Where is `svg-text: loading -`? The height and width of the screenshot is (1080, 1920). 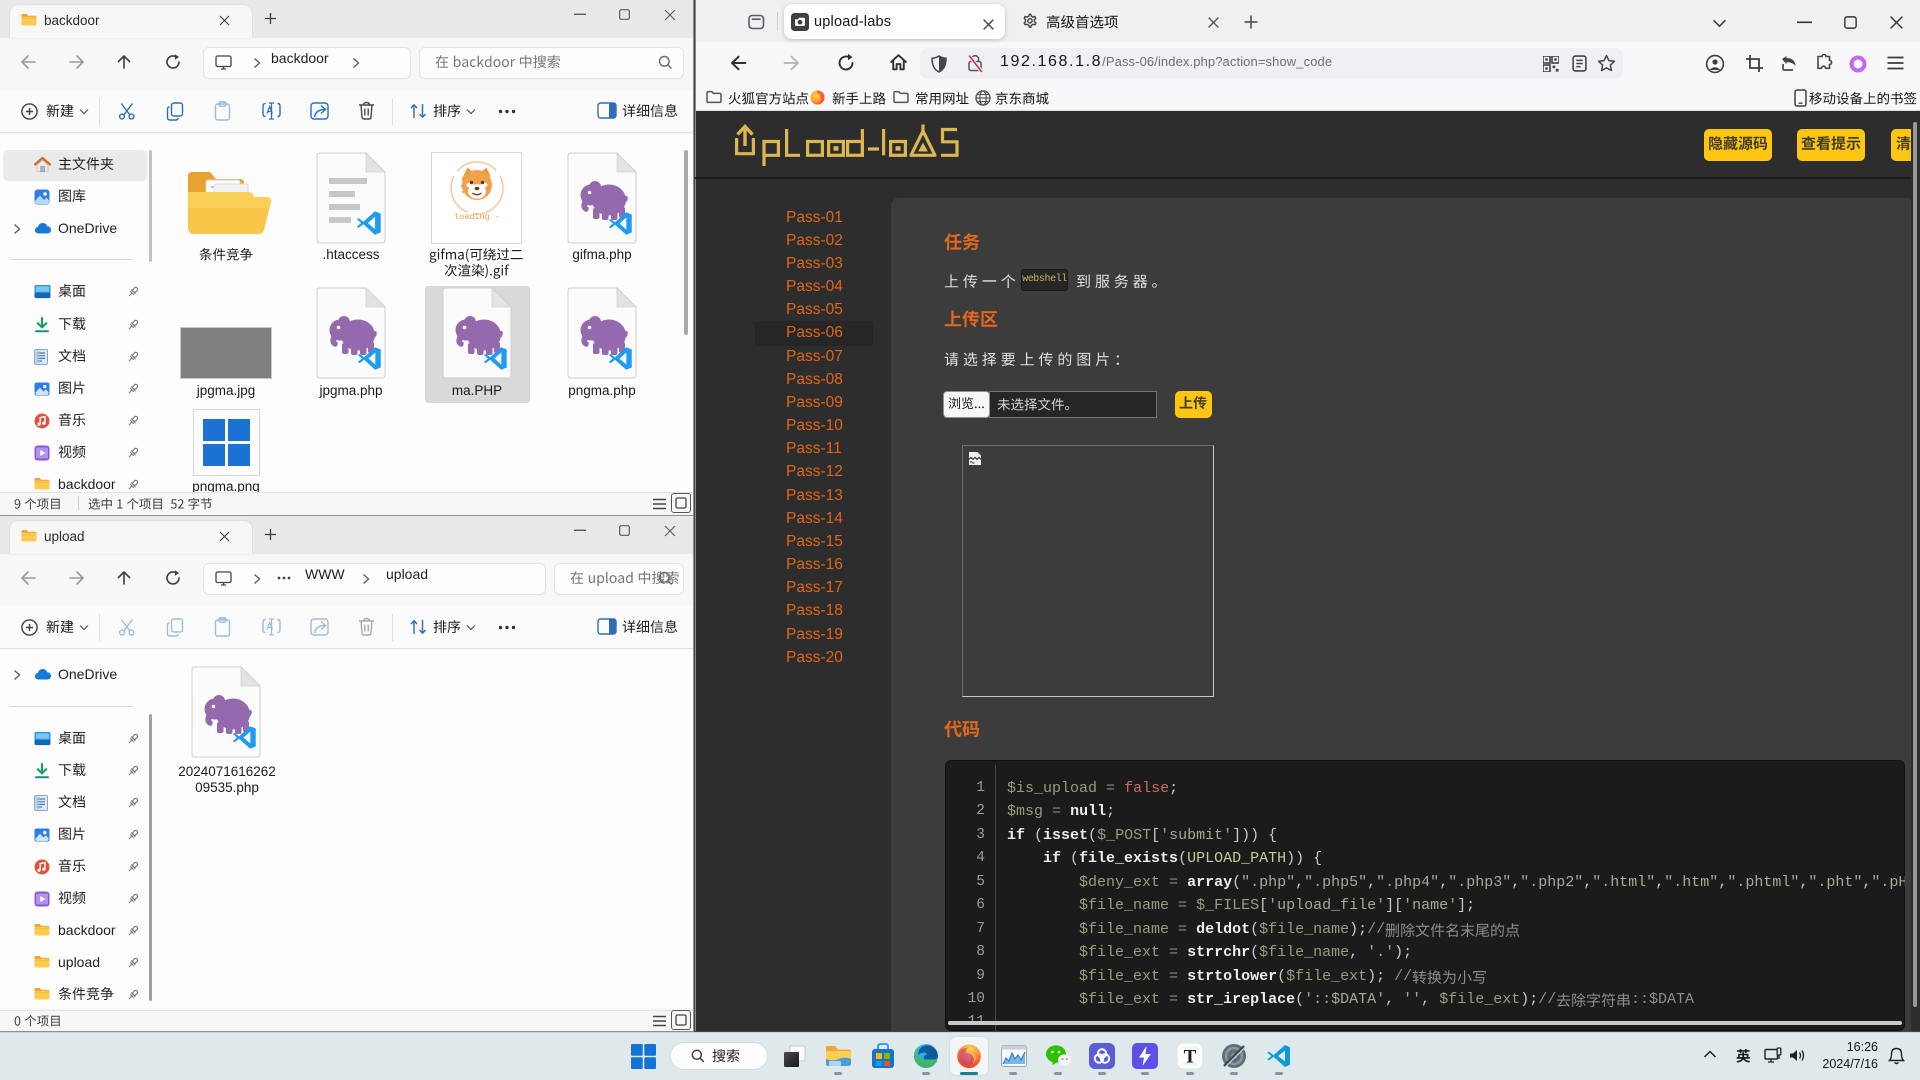
svg-text: loading - is located at coordinates (477, 217).